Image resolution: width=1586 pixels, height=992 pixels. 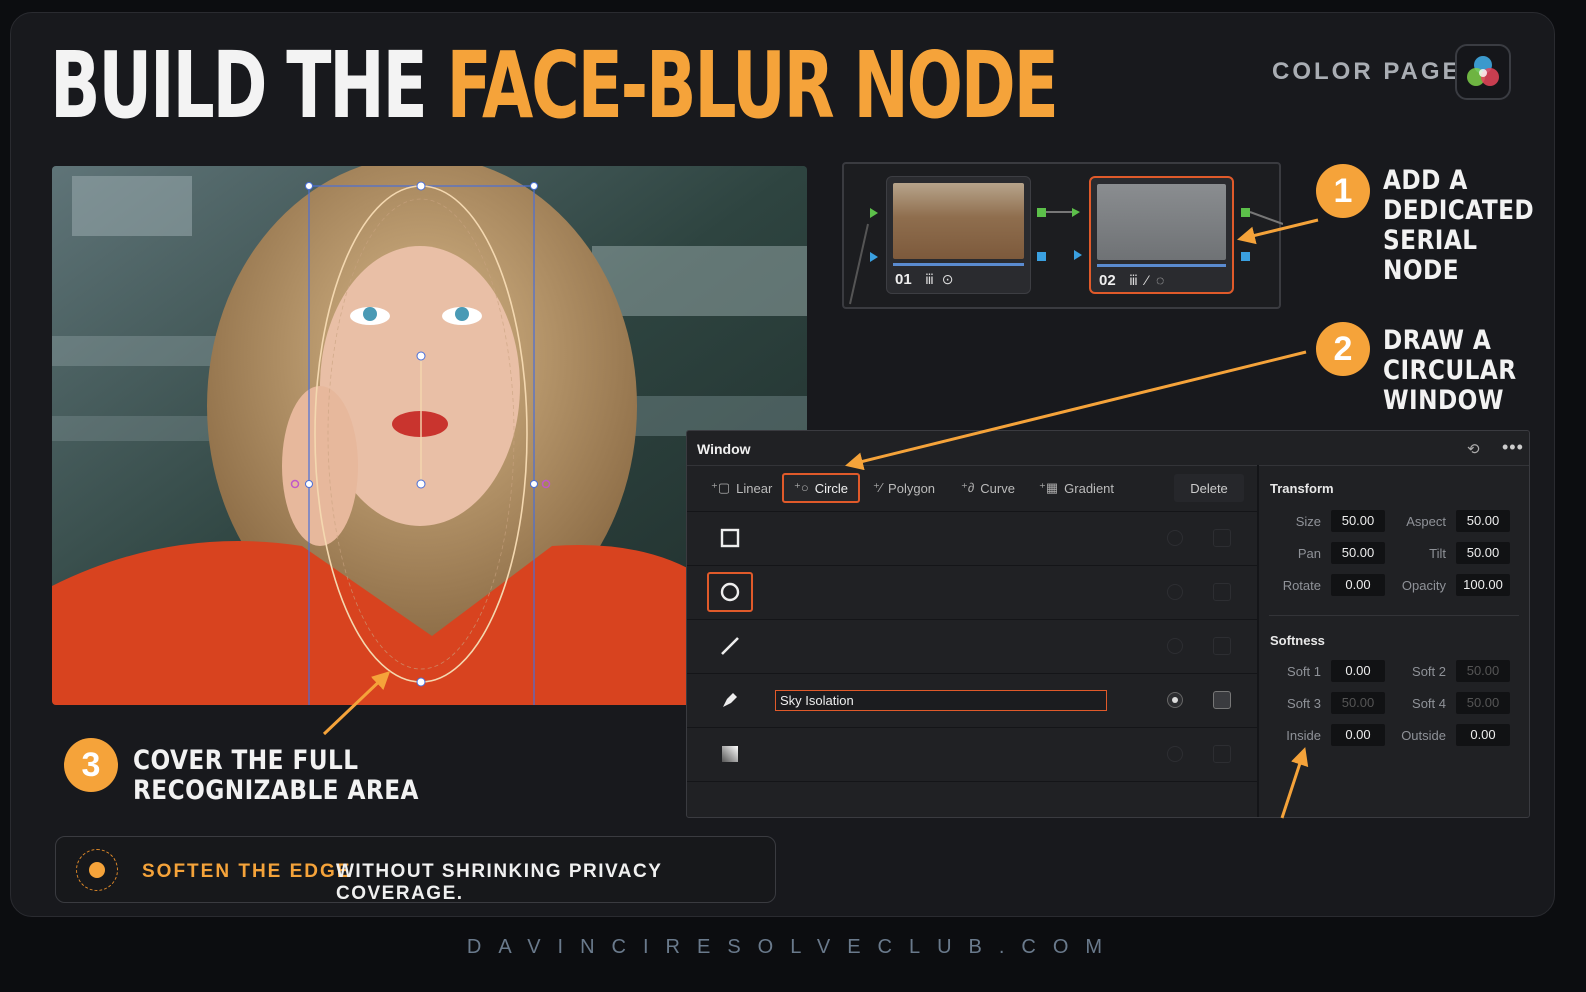 I want to click on node-02: 02 ⅲ ⁄ ◌, so click(x=1161, y=235).